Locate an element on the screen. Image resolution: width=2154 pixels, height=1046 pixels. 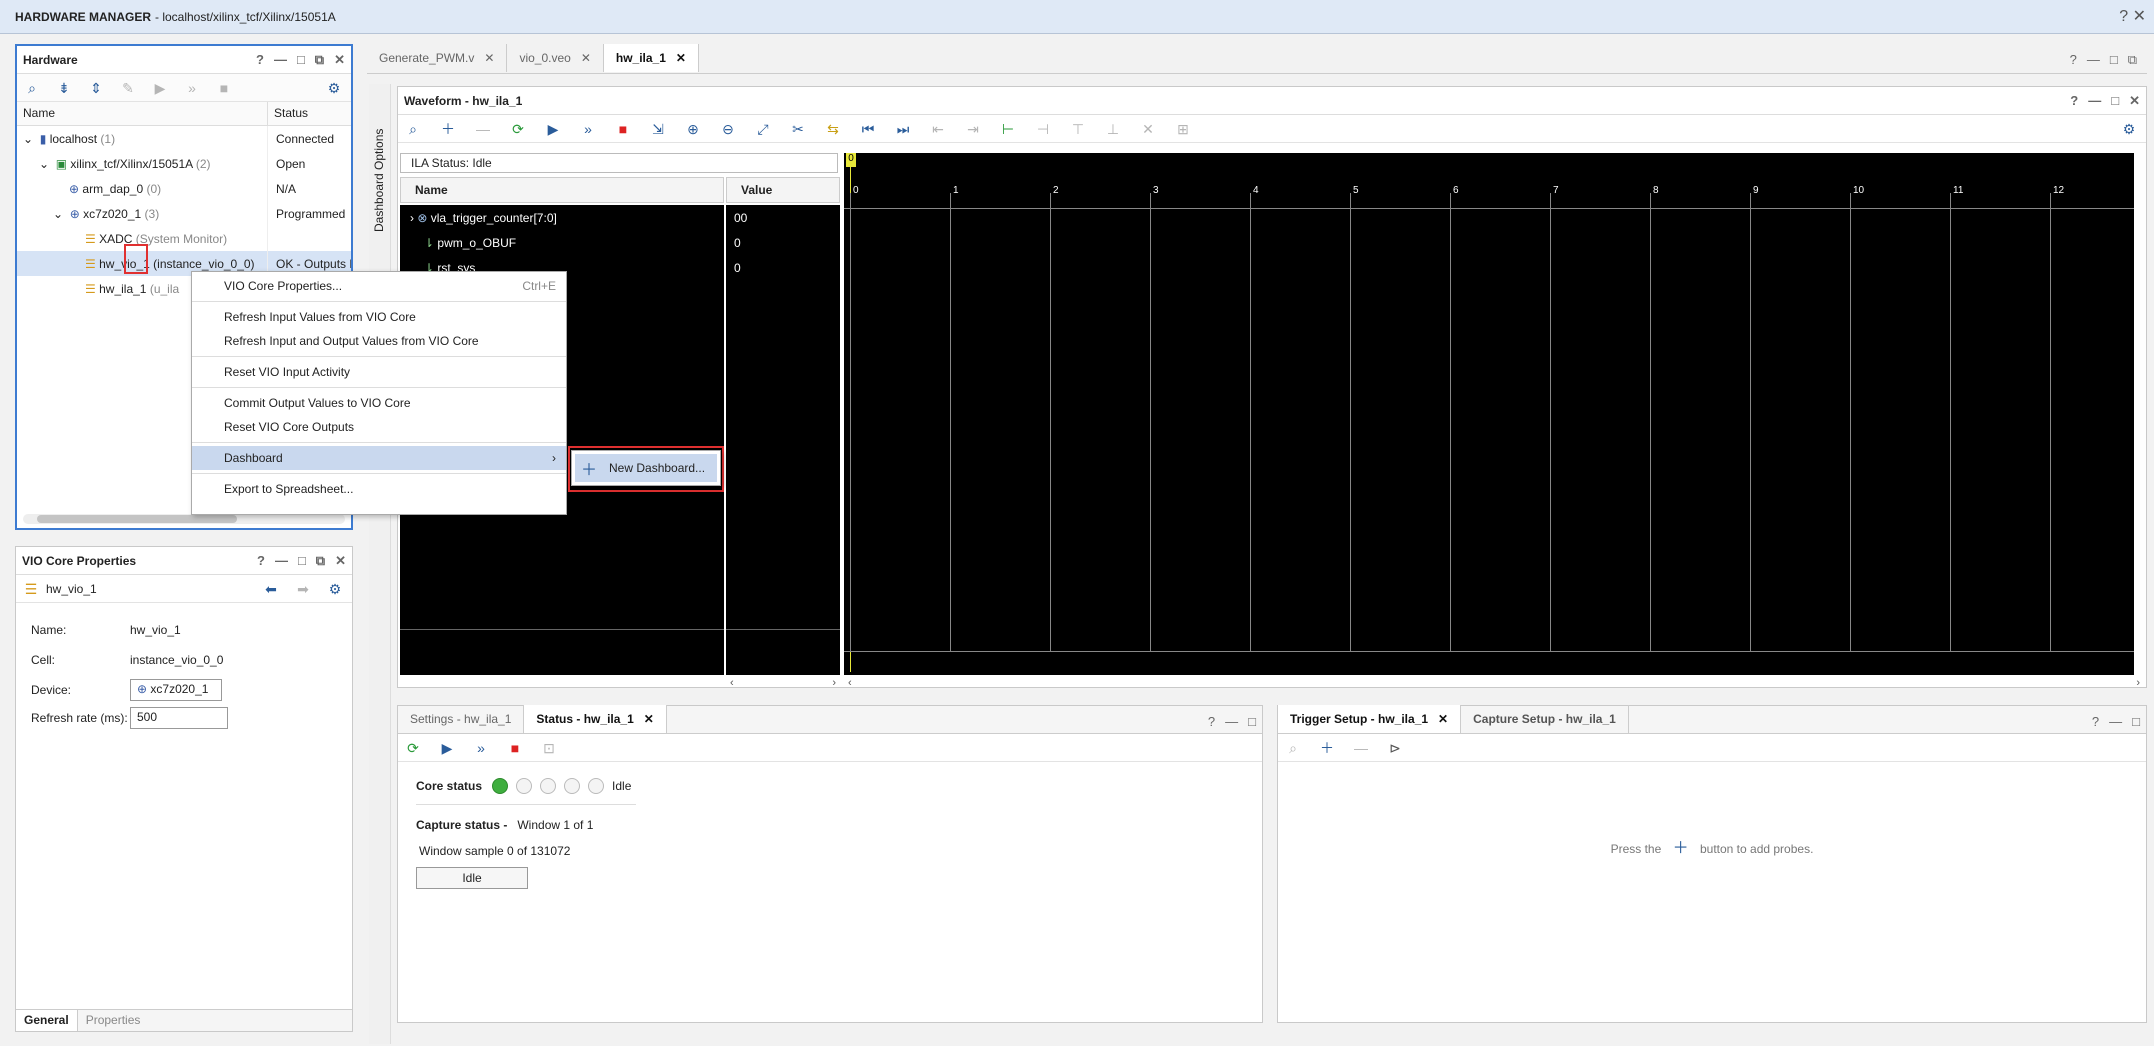
scrollbar-thumb is located at coordinates (137, 519).